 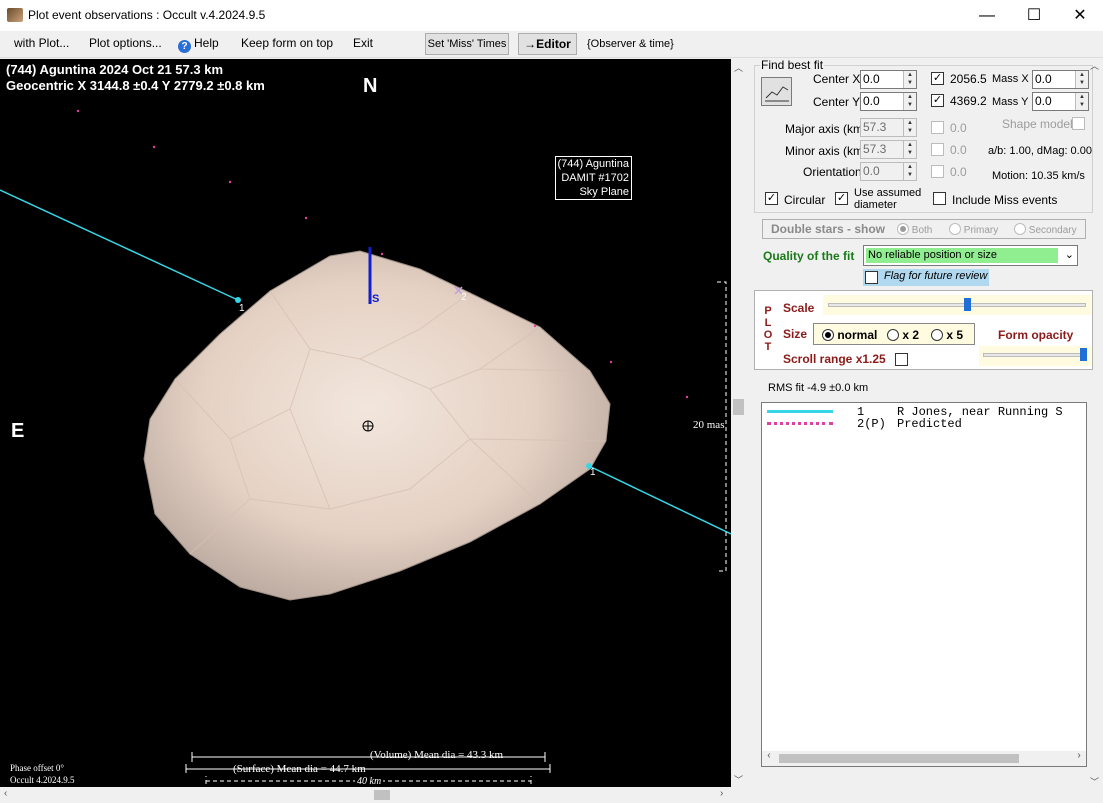 What do you see at coordinates (120, 245) in the screenshot?
I see `chord-1-line-west` at bounding box center [120, 245].